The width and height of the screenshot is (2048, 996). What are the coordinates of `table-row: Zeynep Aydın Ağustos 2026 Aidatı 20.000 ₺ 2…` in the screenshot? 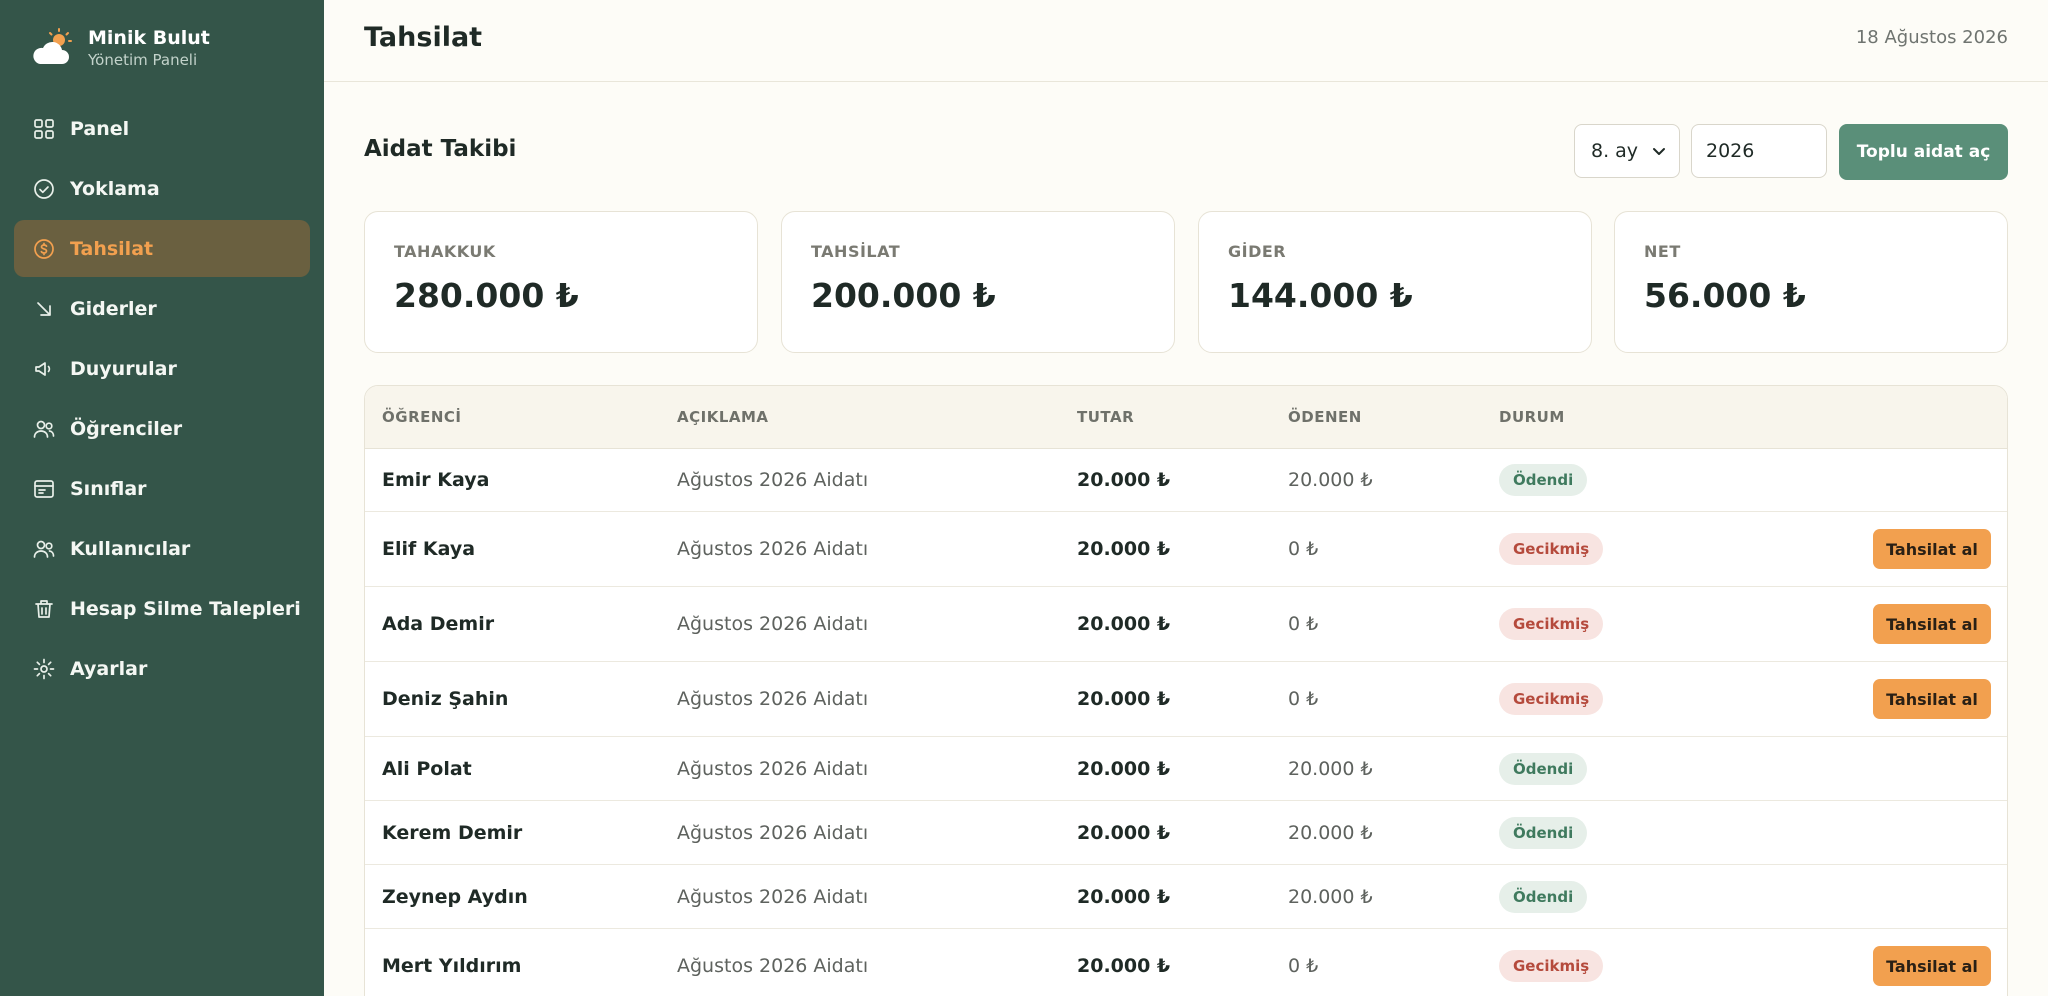 It's located at (1186, 897).